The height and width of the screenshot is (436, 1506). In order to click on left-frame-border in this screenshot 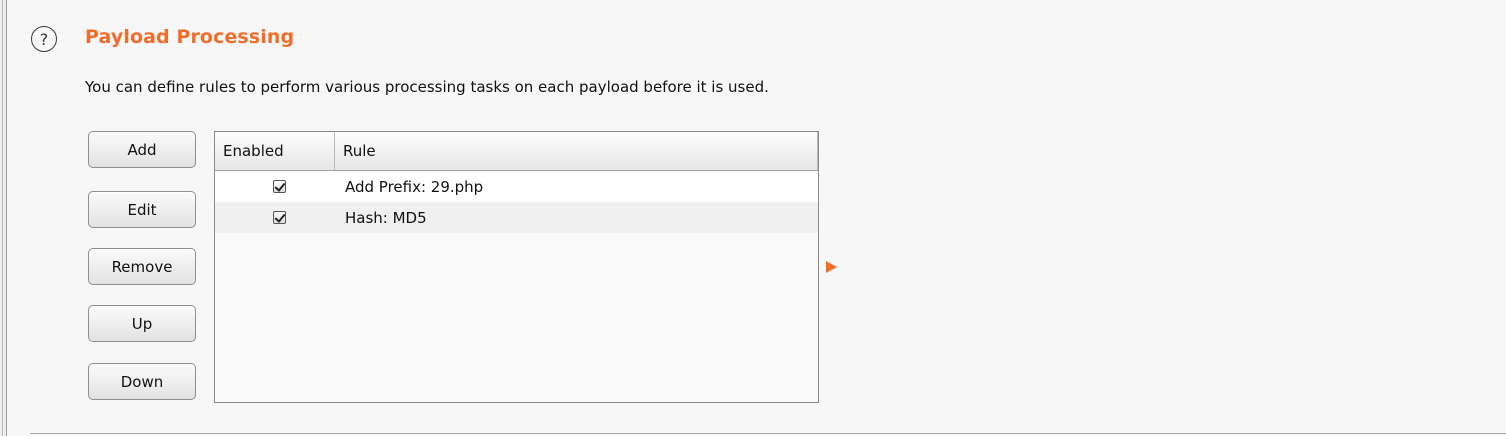, I will do `click(3, 218)`.